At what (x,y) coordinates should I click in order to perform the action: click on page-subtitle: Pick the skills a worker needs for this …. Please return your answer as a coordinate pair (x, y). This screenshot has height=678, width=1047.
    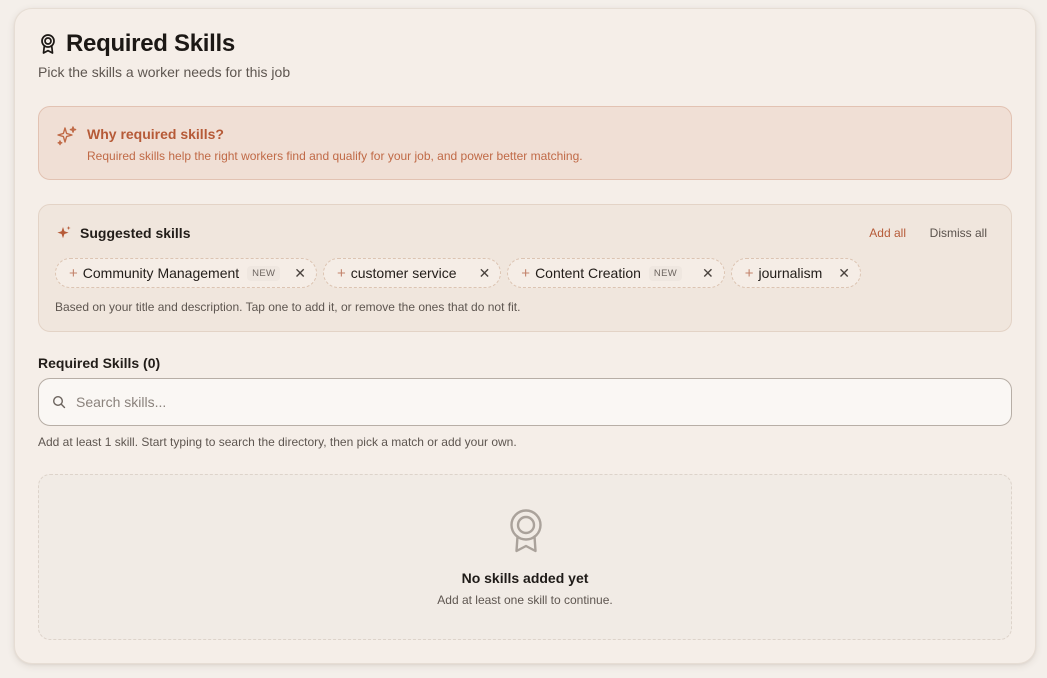
    Looking at the image, I should click on (164, 72).